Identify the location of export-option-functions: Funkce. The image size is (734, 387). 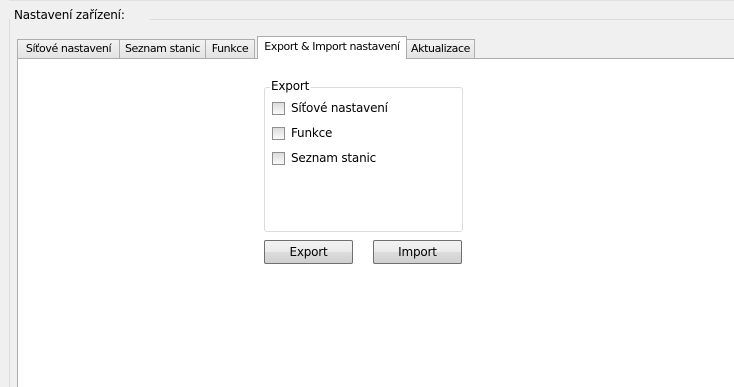
(302, 133).